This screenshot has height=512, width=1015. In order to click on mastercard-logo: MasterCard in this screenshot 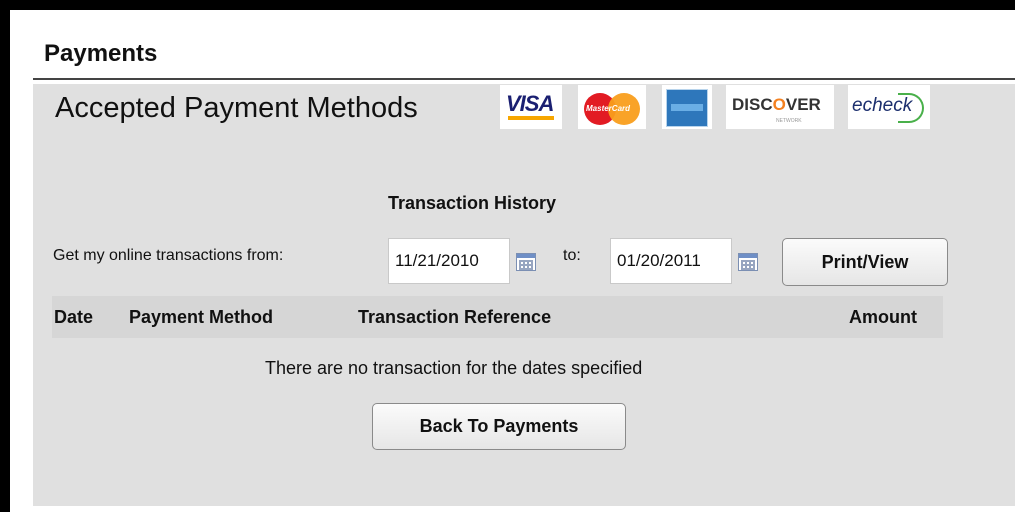, I will do `click(612, 107)`.